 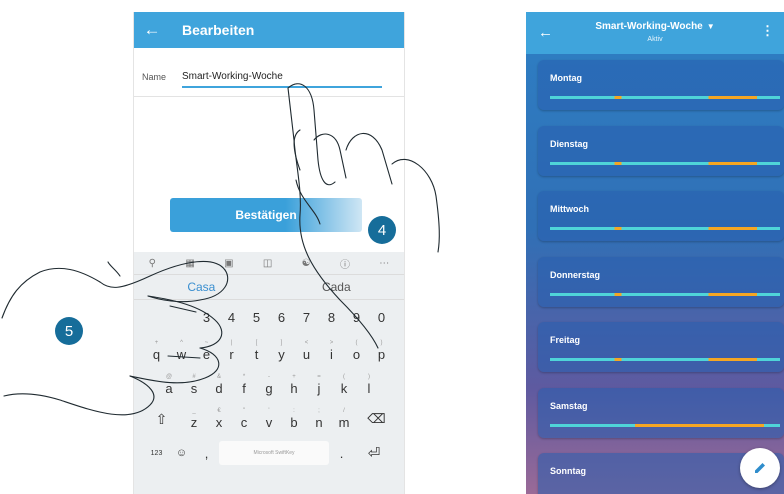 I want to click on name-input, so click(x=282, y=77).